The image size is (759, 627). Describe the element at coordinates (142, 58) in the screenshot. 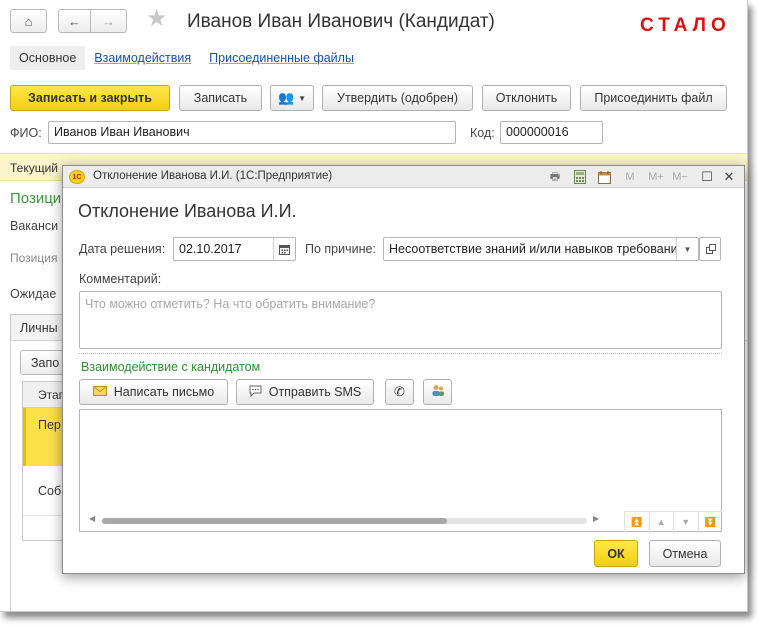

I see `tab-interactions: Взаимодействия` at that location.